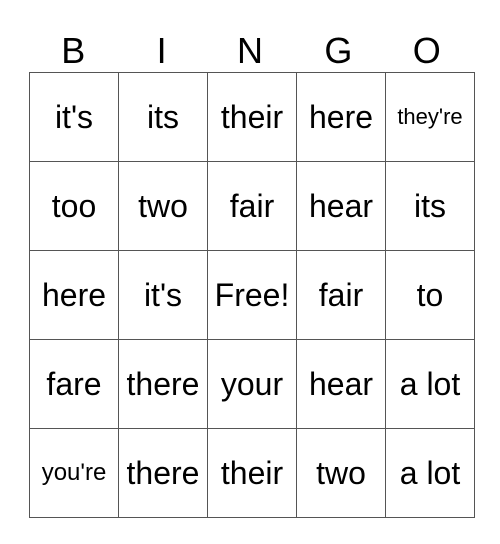 Image resolution: width=500 pixels, height=544 pixels. I want to click on bingo-cell: your, so click(252, 384).